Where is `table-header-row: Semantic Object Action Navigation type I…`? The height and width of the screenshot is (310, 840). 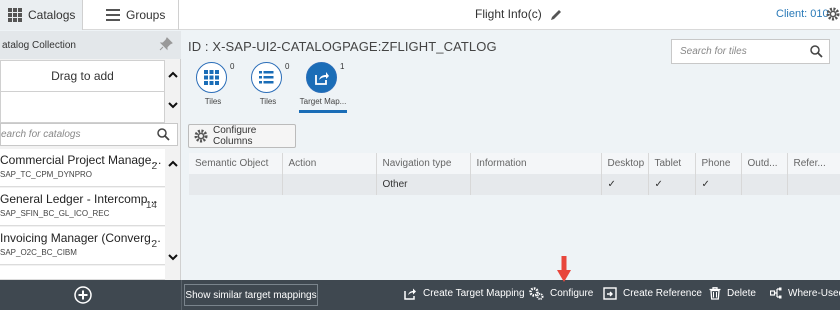 table-header-row: Semantic Object Action Navigation type I… is located at coordinates (514, 163).